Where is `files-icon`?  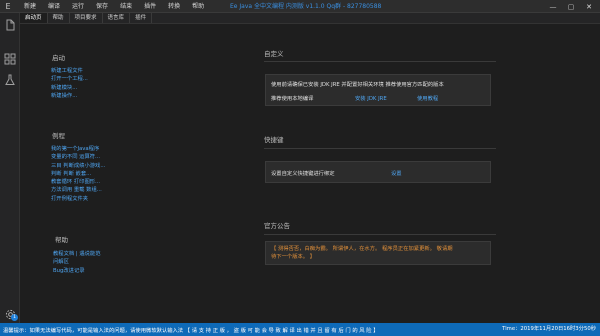 files-icon is located at coordinates (10, 25).